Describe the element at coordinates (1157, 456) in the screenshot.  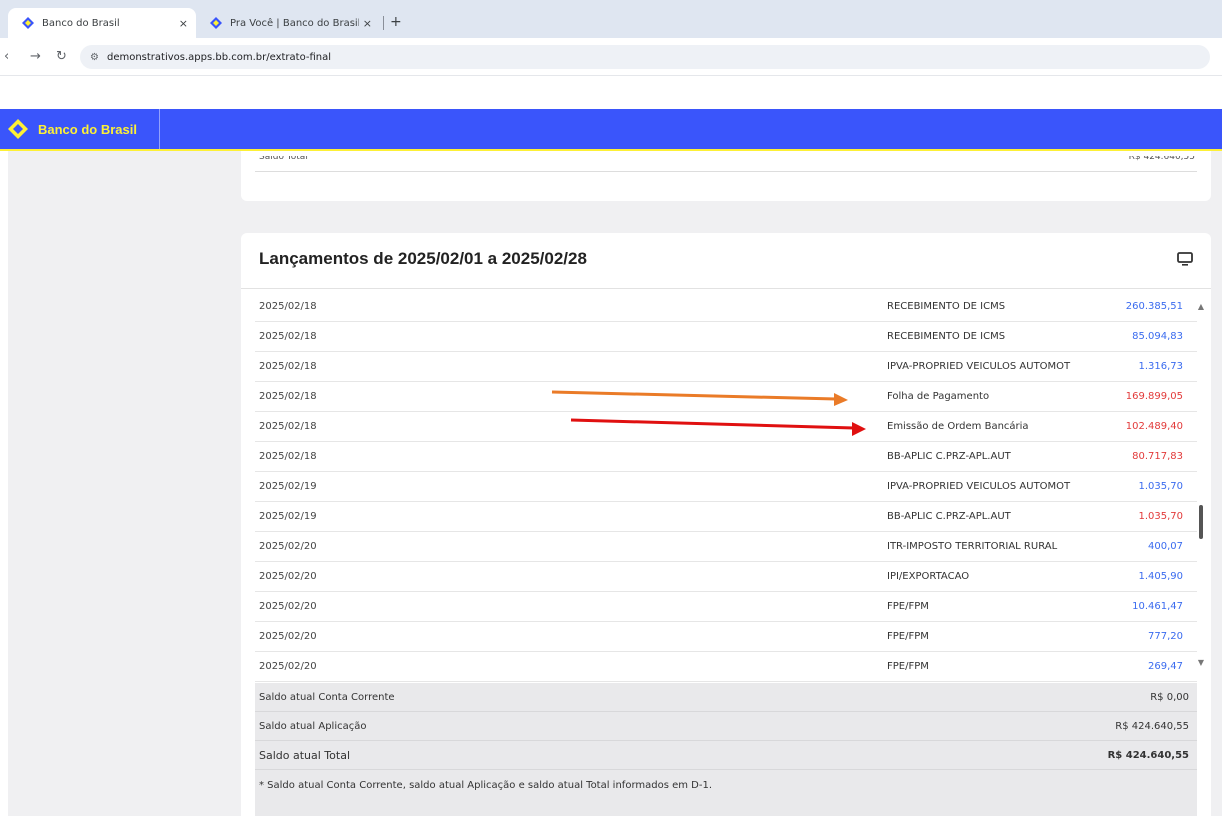
I see `row-value: 80.717,83` at that location.